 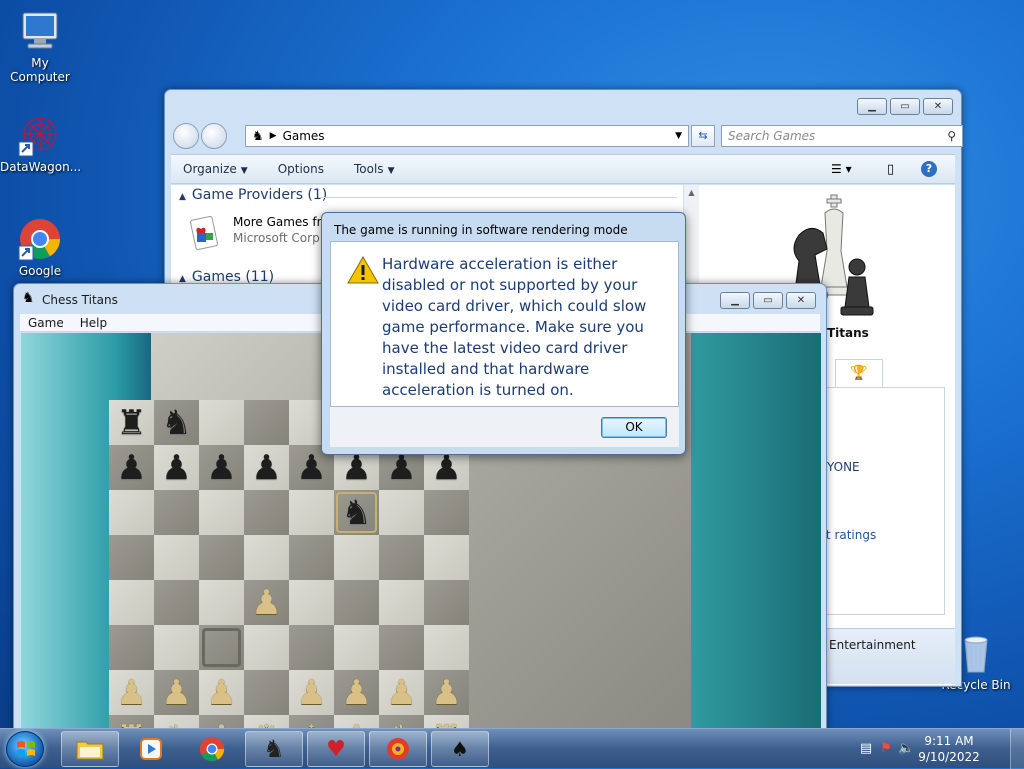 What do you see at coordinates (691, 192) in the screenshot?
I see `scroll-up-arrow-icon: ▲` at bounding box center [691, 192].